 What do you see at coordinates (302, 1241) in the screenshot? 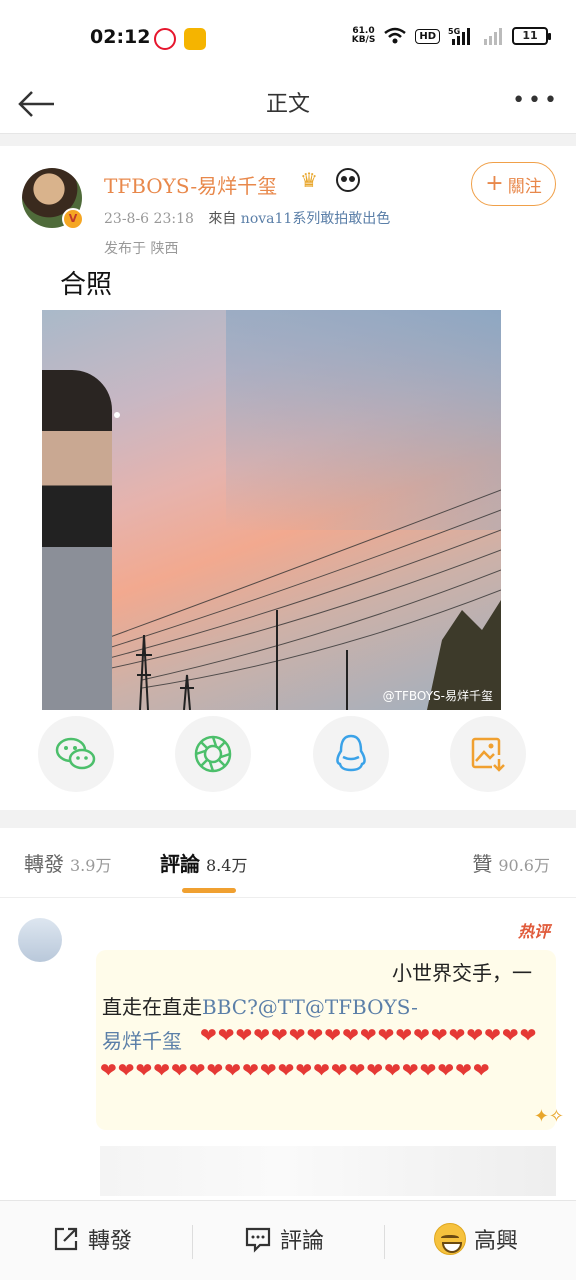
I see `comment-label: 評論` at bounding box center [302, 1241].